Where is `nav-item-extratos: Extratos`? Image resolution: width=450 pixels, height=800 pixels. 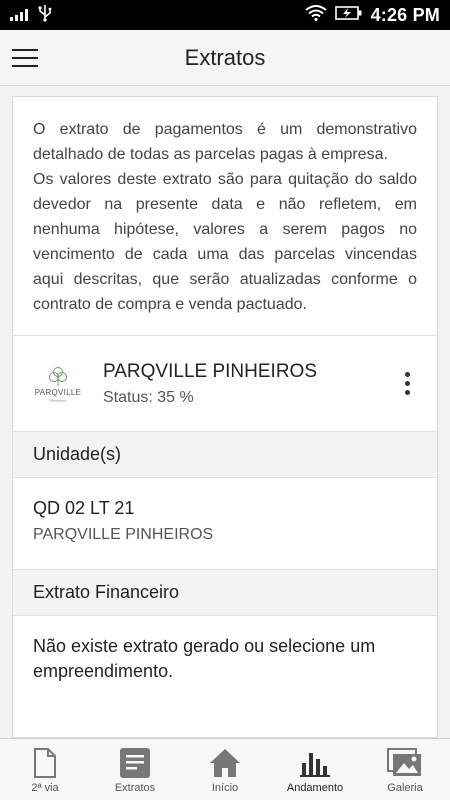
nav-item-extratos: Extratos is located at coordinates (135, 769).